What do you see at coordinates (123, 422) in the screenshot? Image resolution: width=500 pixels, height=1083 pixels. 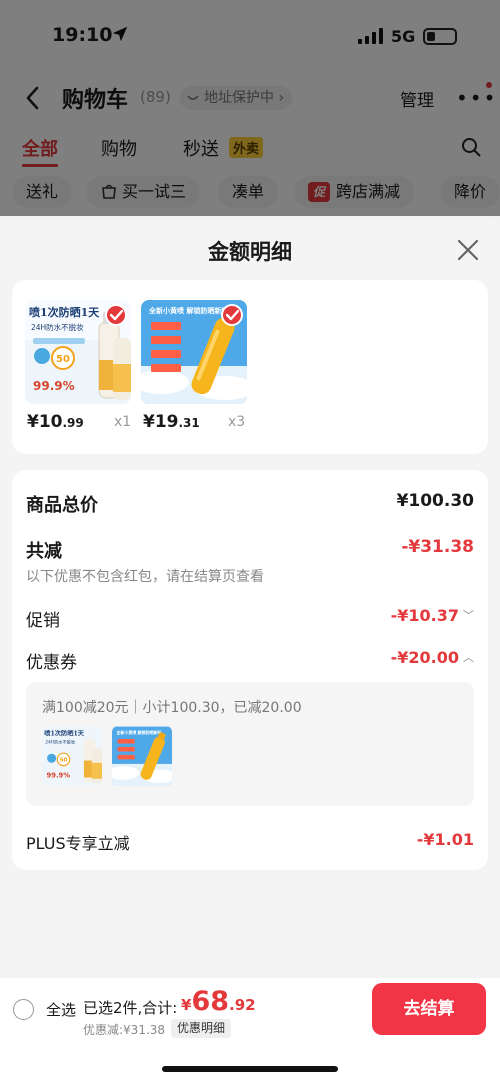 I see `product-quantity: x1` at bounding box center [123, 422].